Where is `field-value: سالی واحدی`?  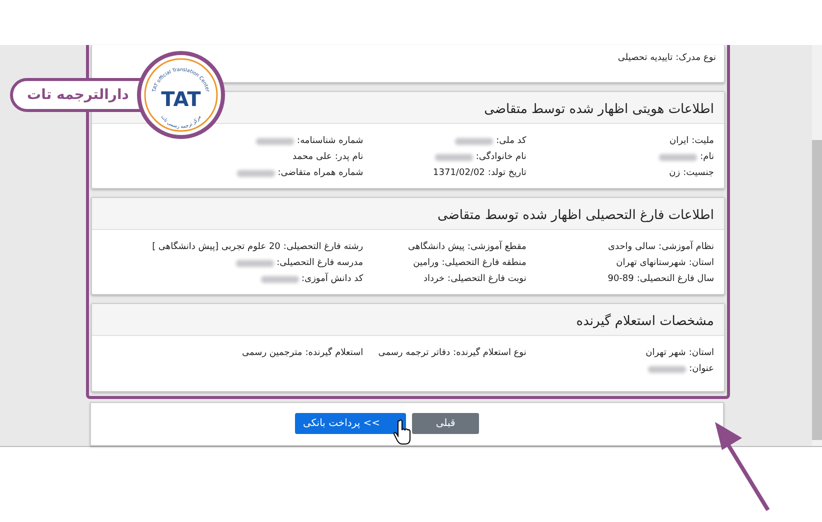
field-value: سالی واحدی is located at coordinates (632, 247).